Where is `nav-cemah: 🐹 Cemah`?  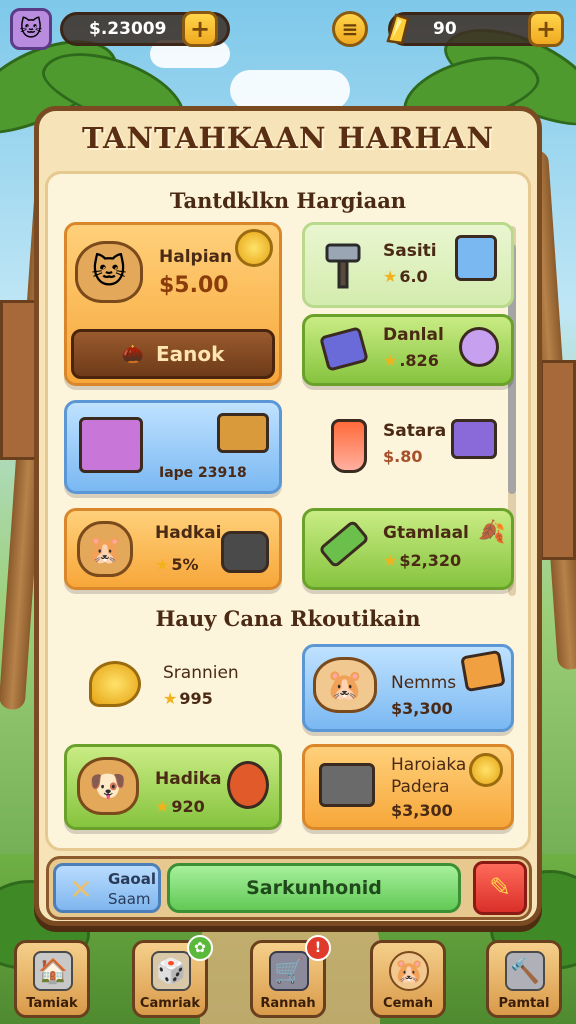
nav-cemah: 🐹 Cemah is located at coordinates (408, 979).